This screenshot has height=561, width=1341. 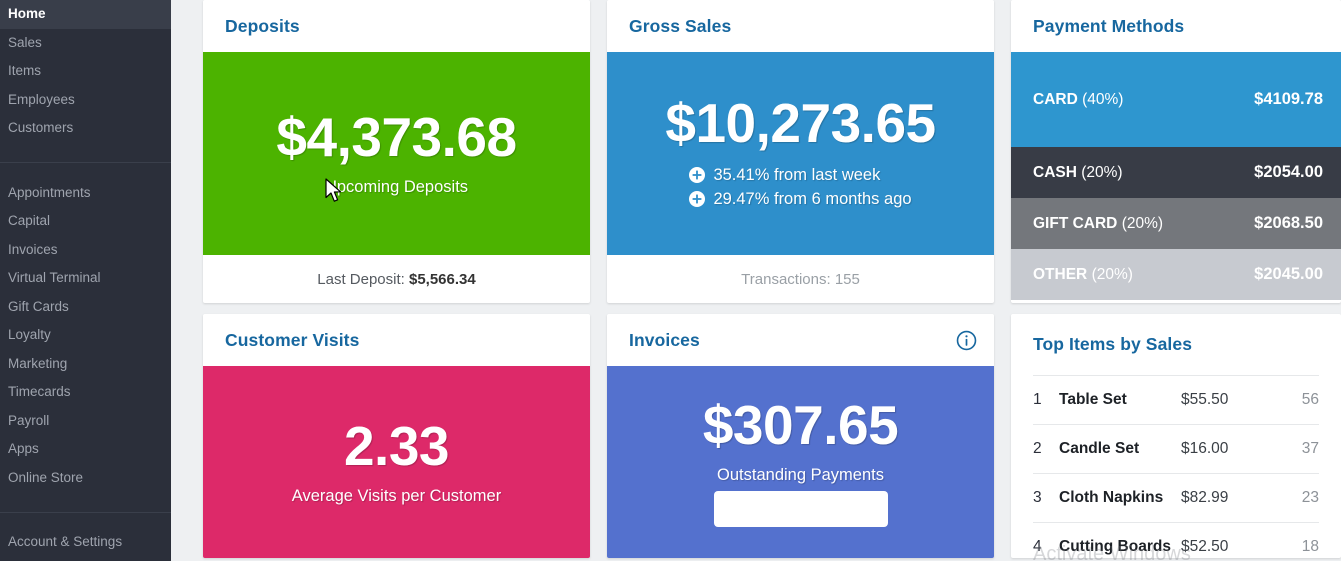 I want to click on deposits-value: $4,373.68, so click(x=396, y=137).